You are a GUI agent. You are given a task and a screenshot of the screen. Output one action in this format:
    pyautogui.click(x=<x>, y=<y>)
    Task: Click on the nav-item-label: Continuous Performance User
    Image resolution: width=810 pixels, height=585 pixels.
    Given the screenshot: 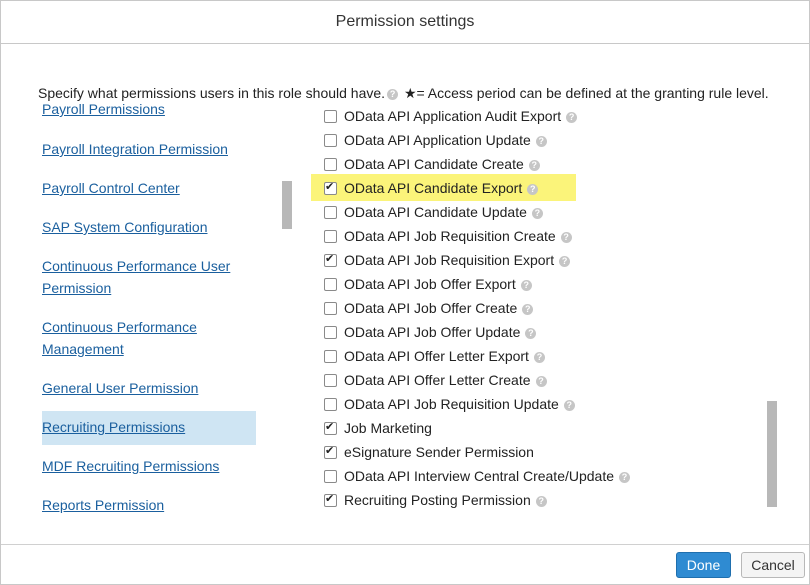 What is the action you would take?
    pyautogui.click(x=136, y=266)
    